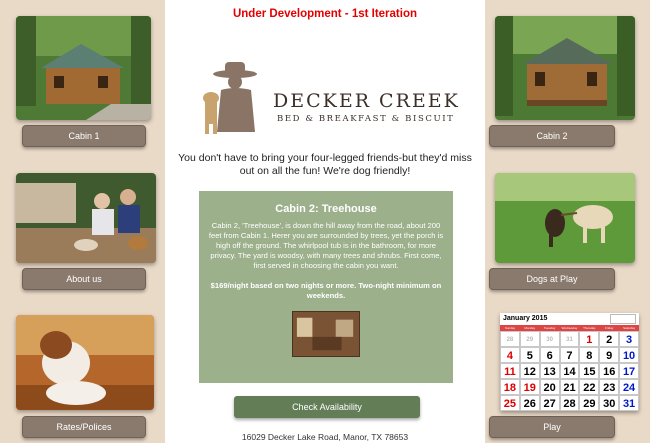 This screenshot has width=650, height=443. Describe the element at coordinates (609, 339) in the screenshot. I see `calendar-day: 2` at that location.